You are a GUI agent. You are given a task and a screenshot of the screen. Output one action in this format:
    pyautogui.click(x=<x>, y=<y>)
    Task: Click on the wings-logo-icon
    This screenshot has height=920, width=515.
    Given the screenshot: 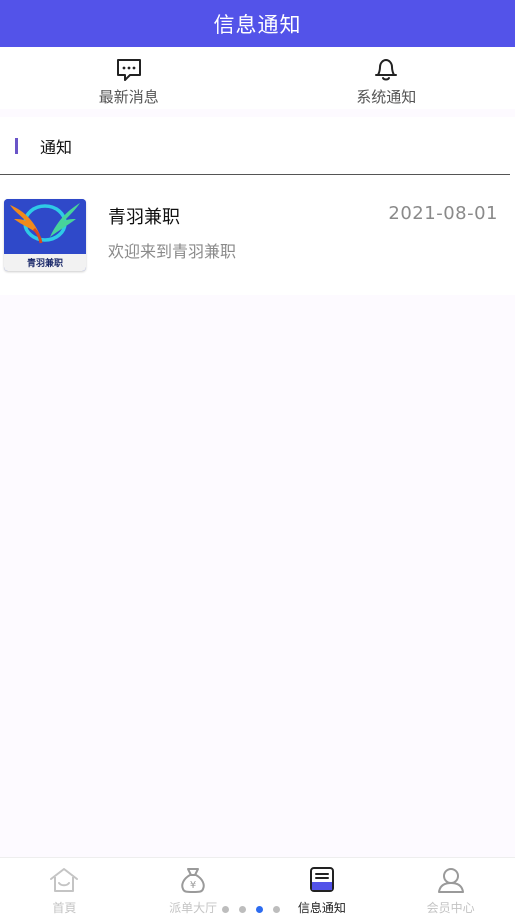 What is the action you would take?
    pyautogui.click(x=45, y=226)
    